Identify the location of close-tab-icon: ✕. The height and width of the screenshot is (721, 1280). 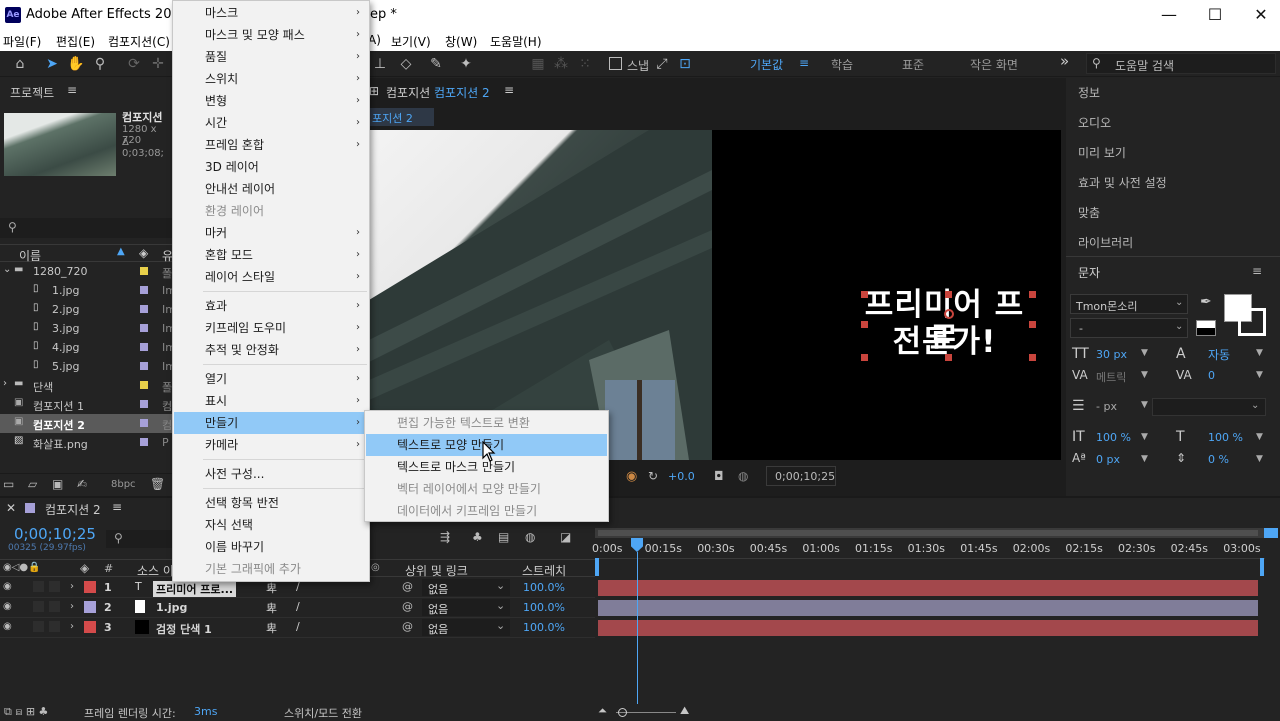
(11, 508).